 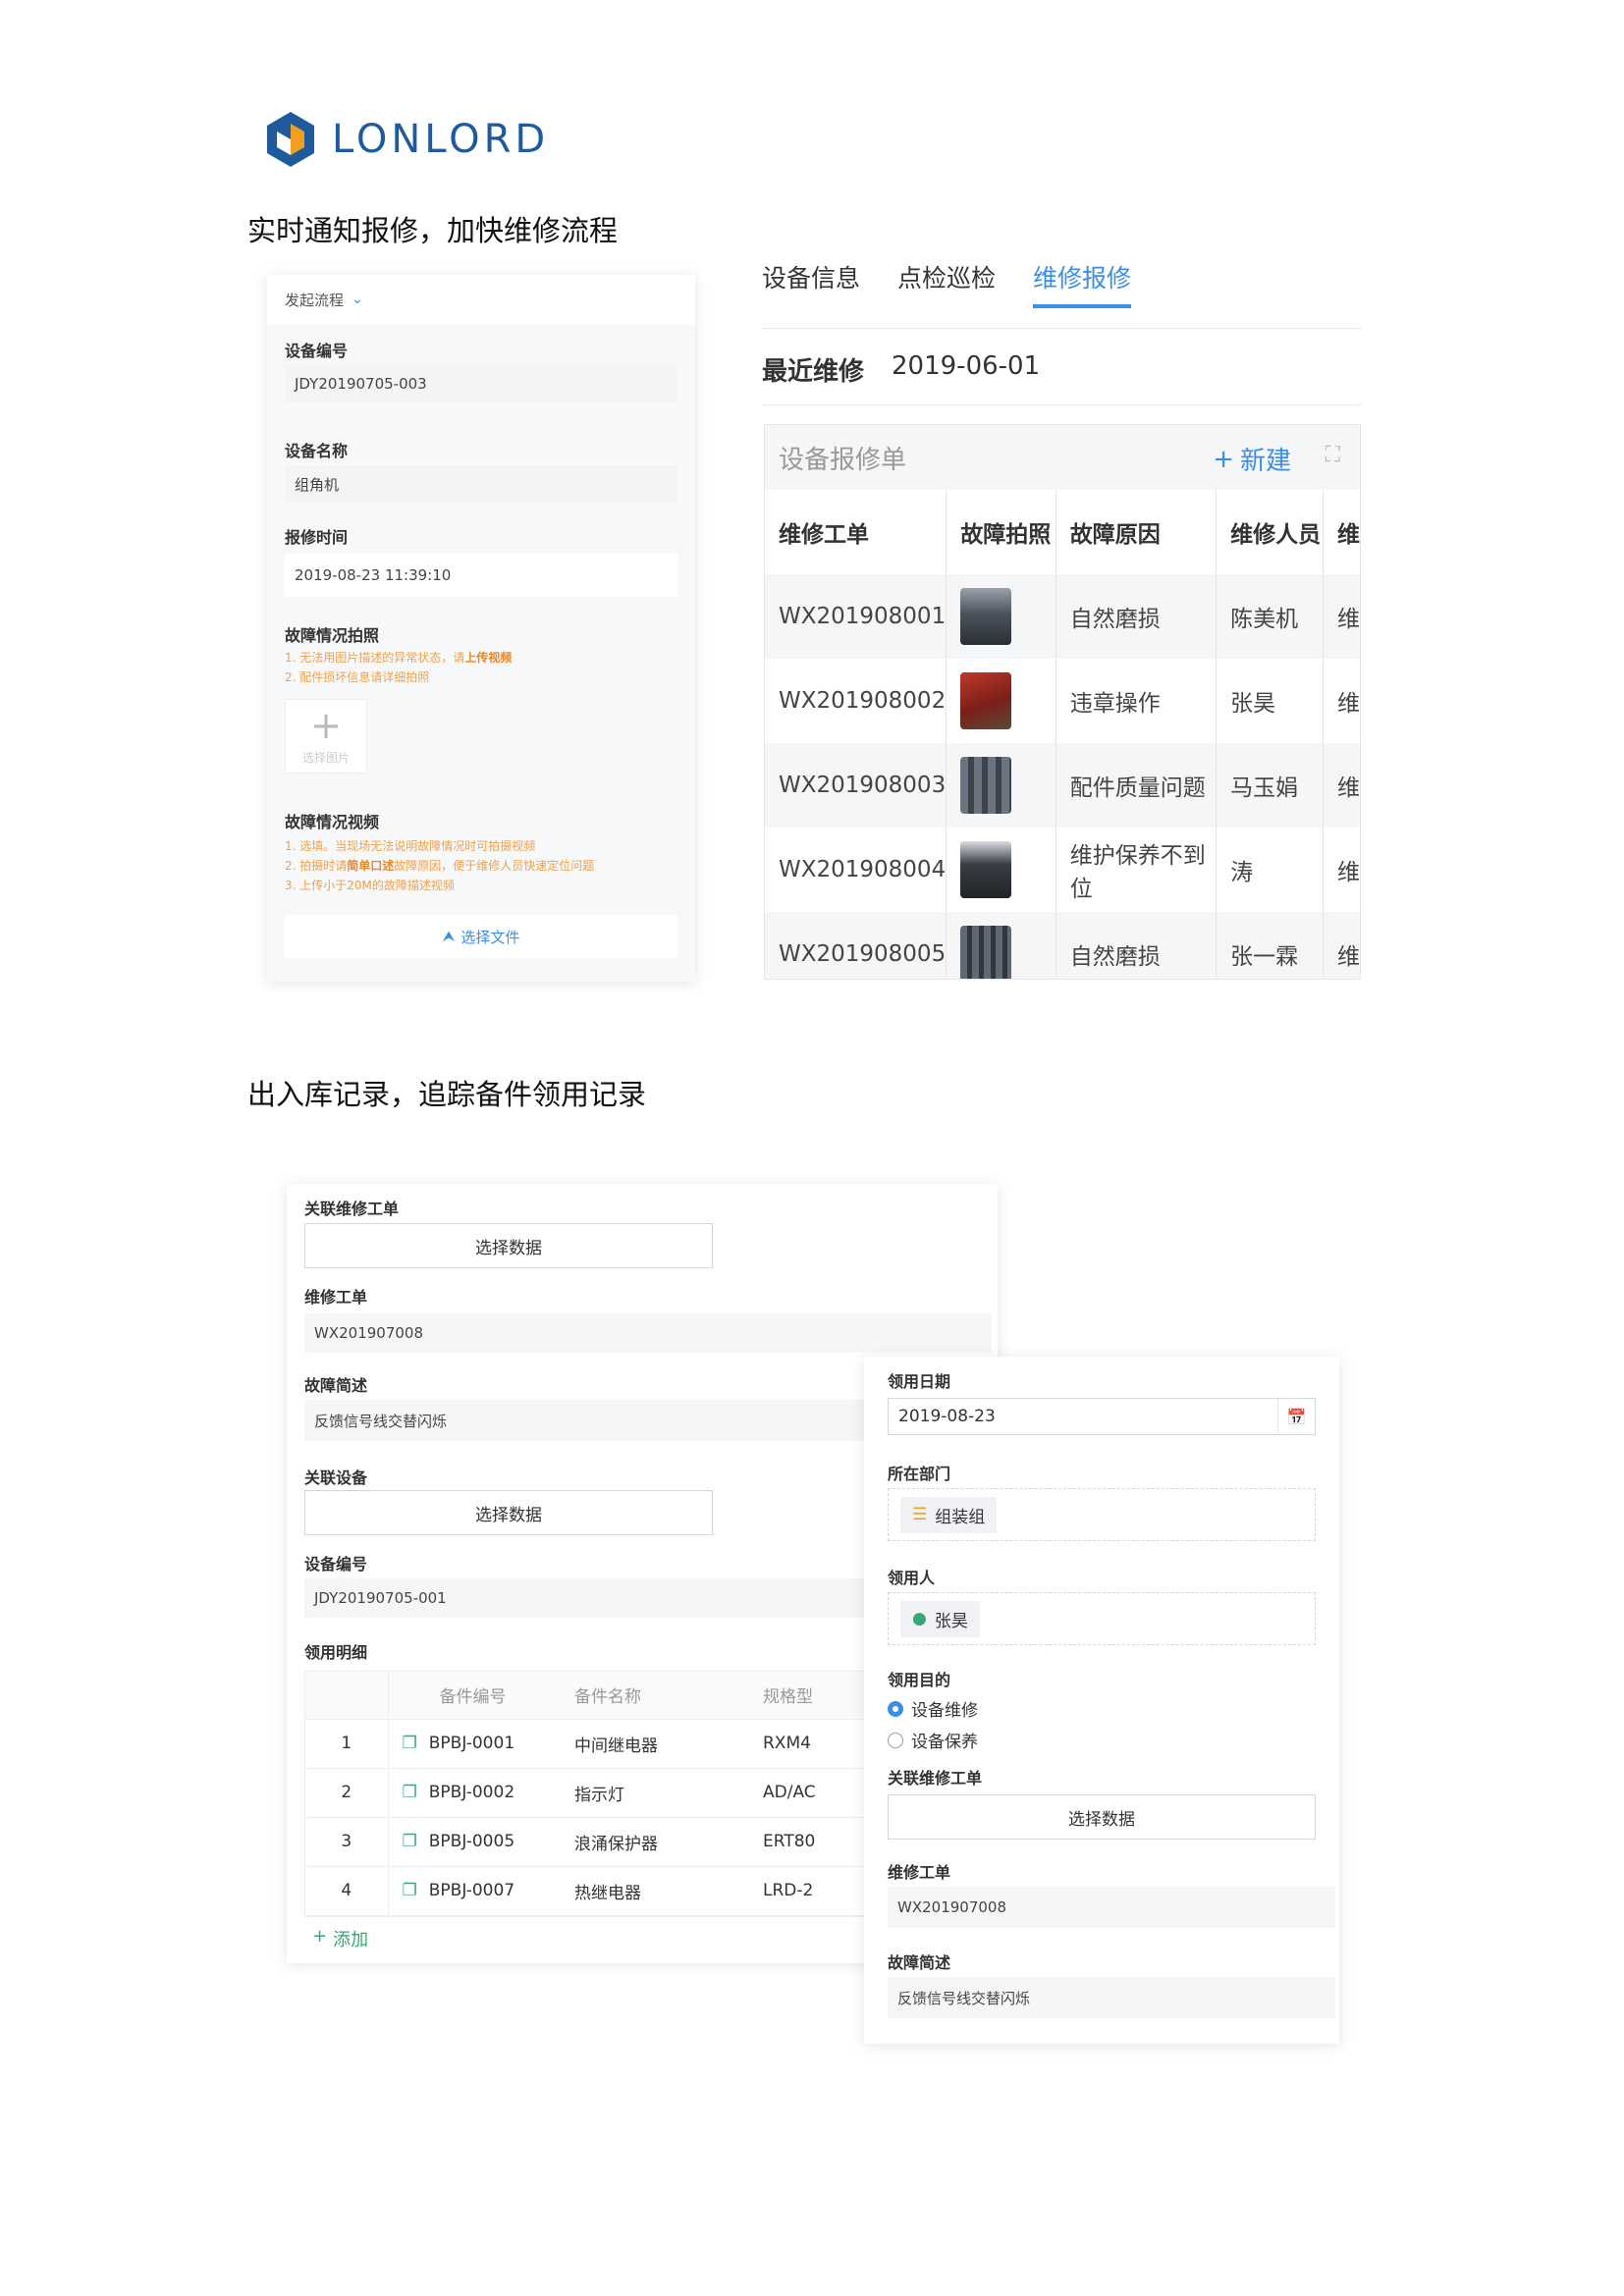 What do you see at coordinates (1062, 457) in the screenshot?
I see `repair-table-header-bar: 设备报修单 + 新建 ⛶` at bounding box center [1062, 457].